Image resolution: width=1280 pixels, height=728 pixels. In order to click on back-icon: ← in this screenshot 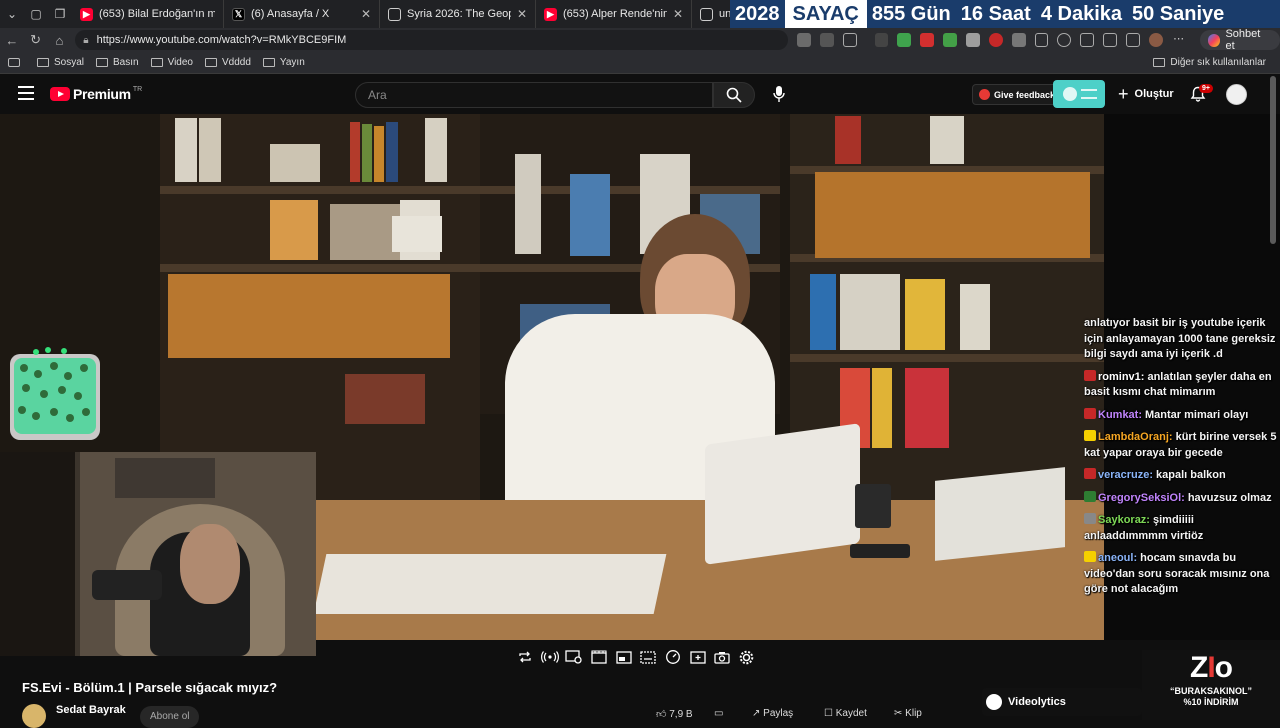, I will do `click(12, 40)`.